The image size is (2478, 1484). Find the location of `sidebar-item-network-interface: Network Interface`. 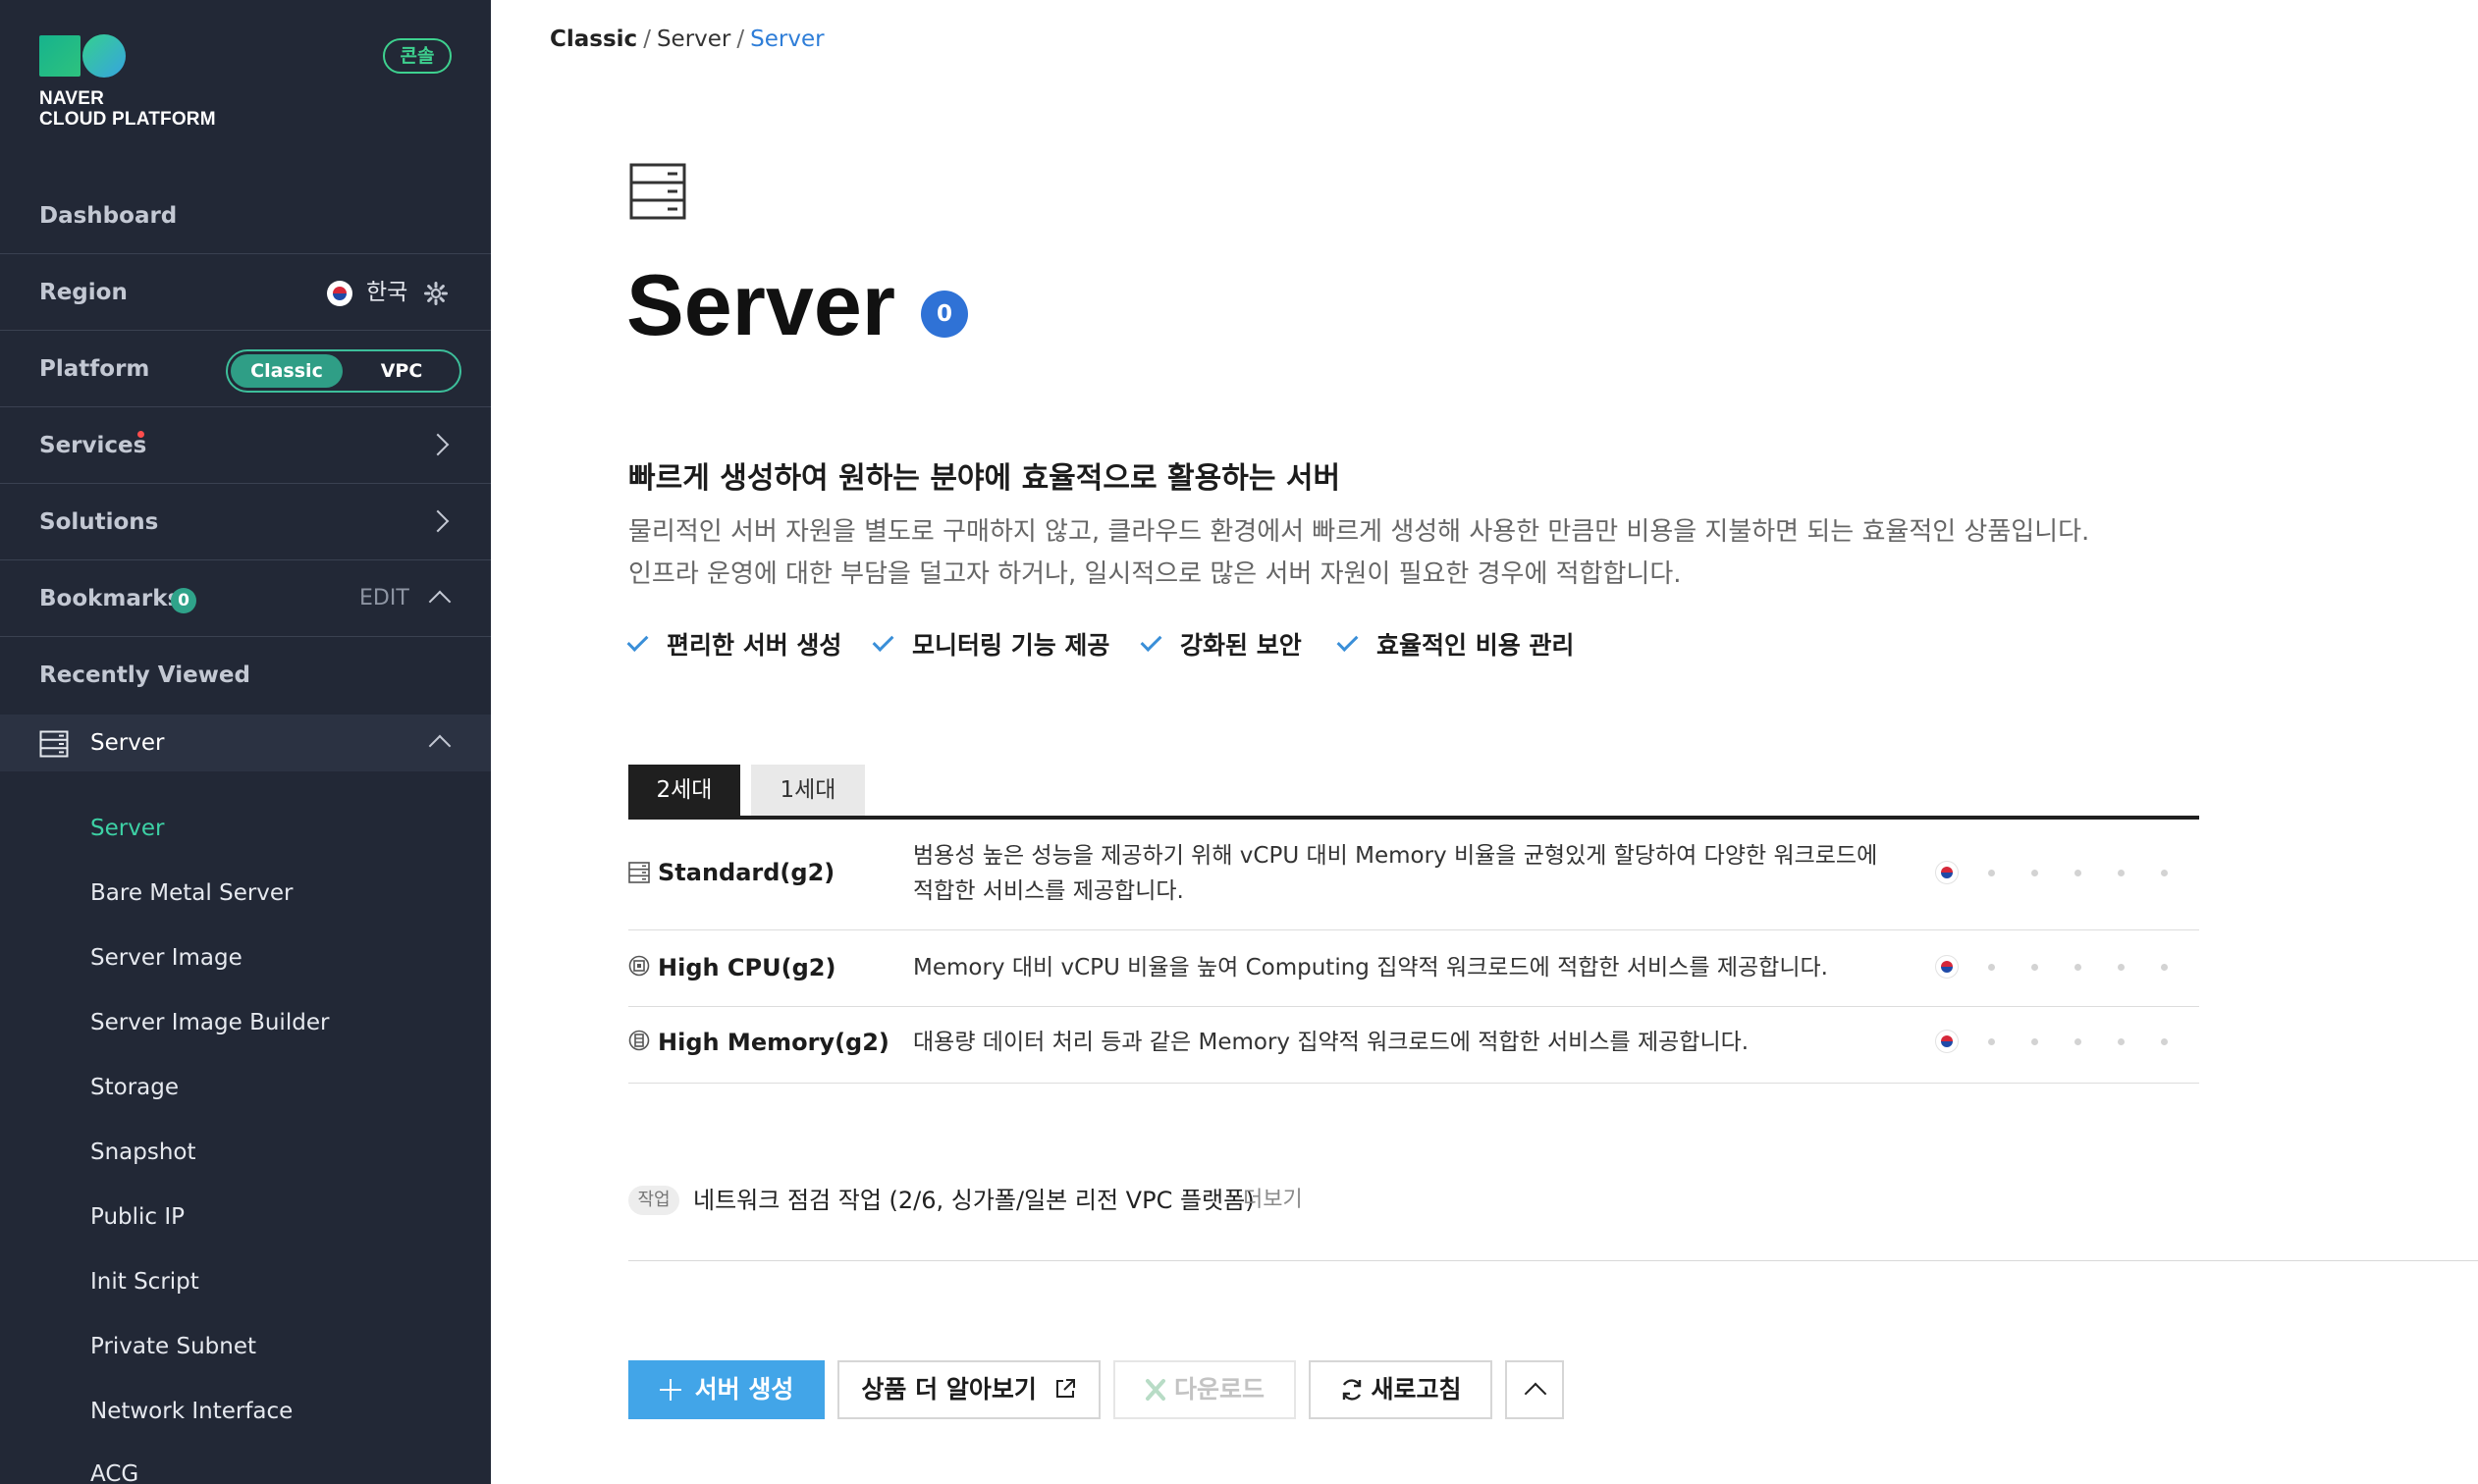

sidebar-item-network-interface: Network Interface is located at coordinates (191, 1411).